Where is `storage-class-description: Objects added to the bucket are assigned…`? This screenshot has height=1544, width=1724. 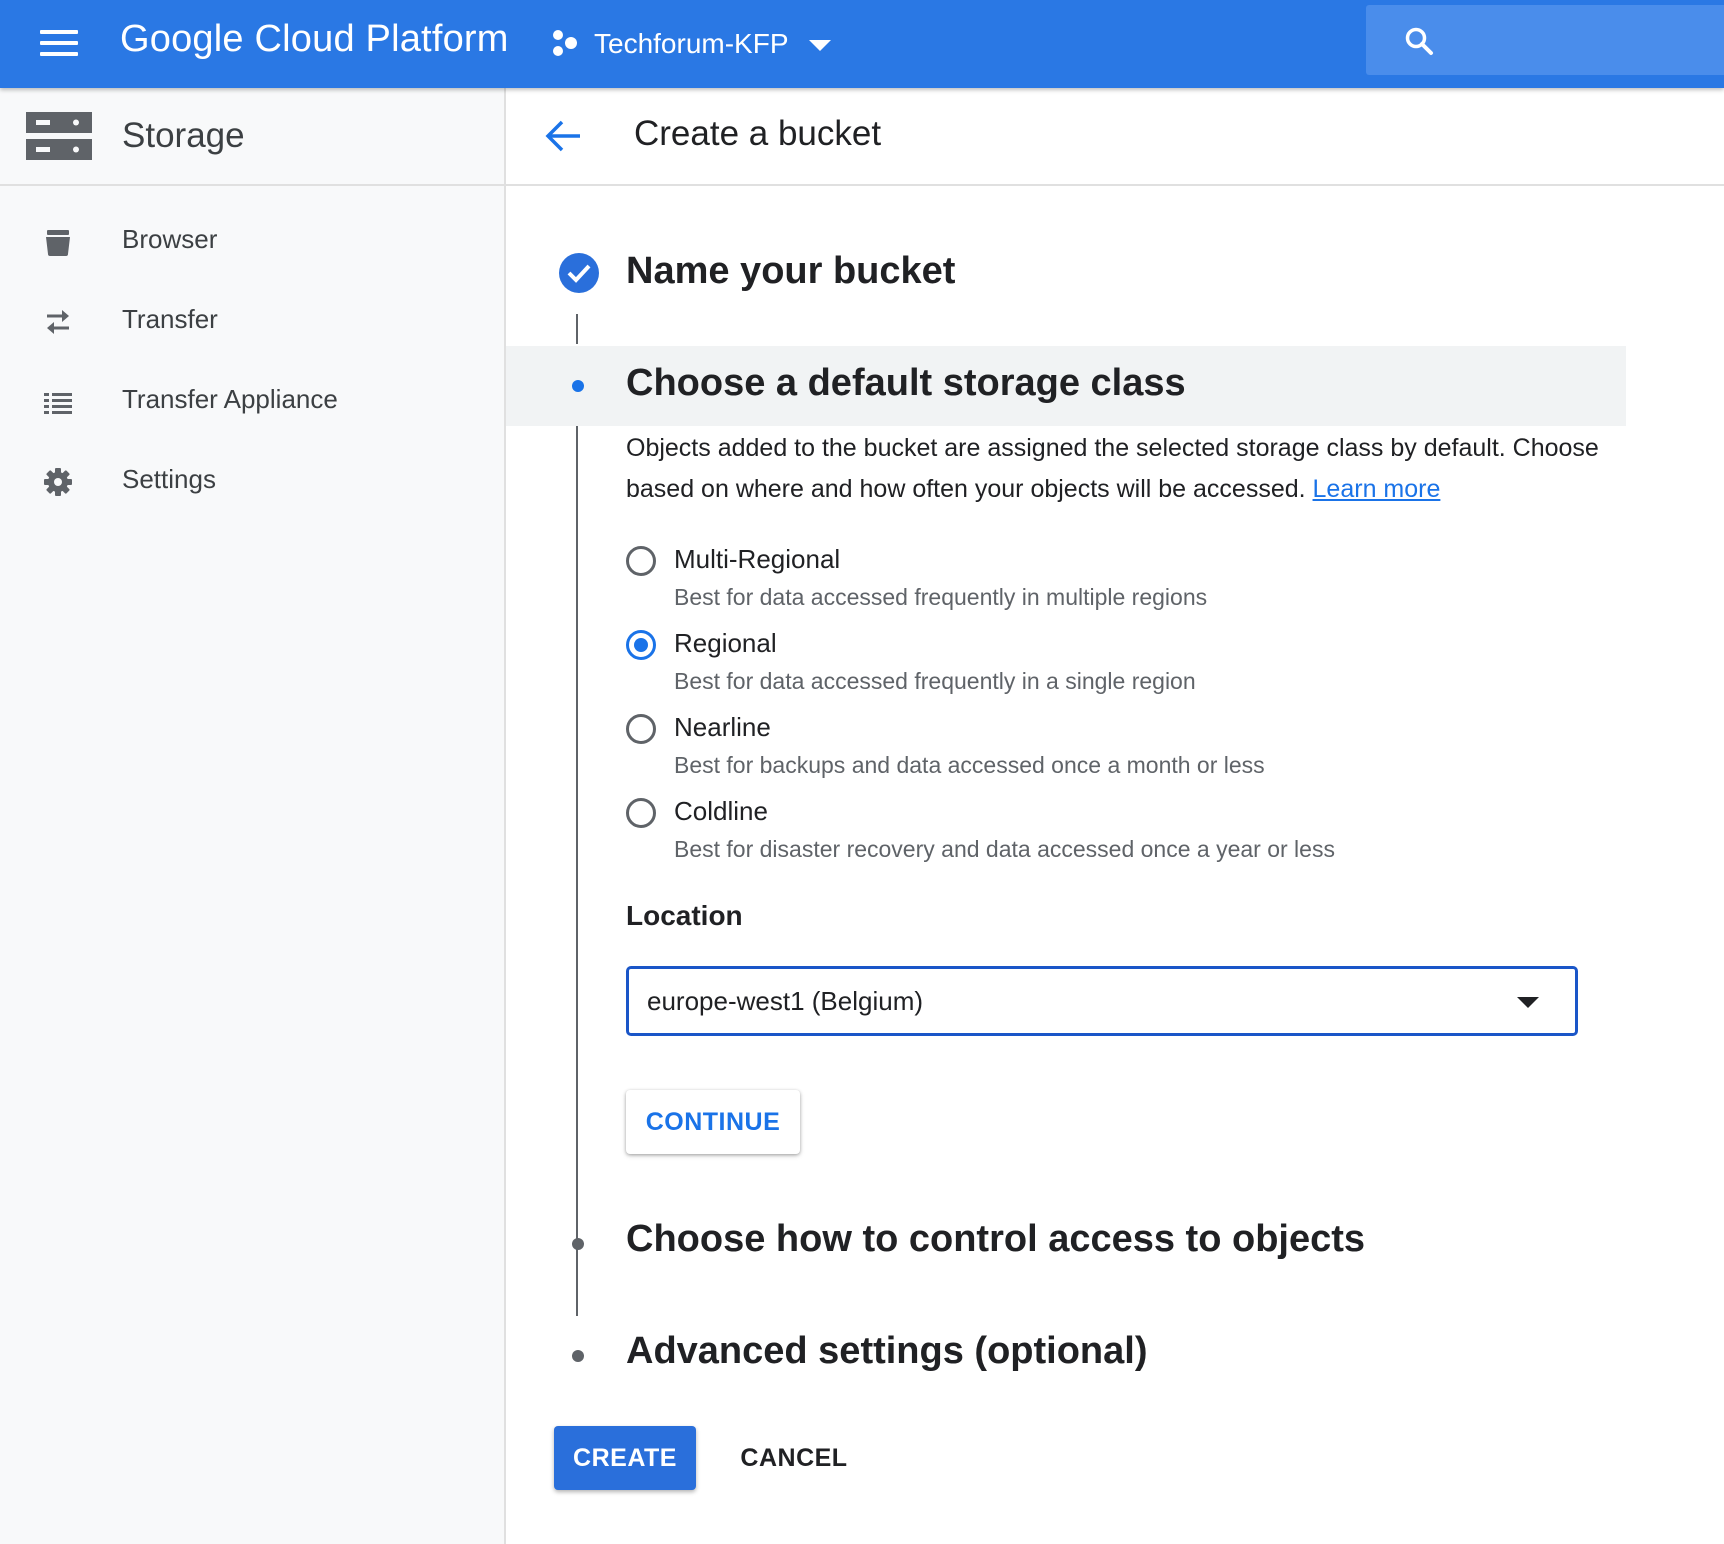 storage-class-description: Objects added to the bucket are assigned… is located at coordinates (1136, 469).